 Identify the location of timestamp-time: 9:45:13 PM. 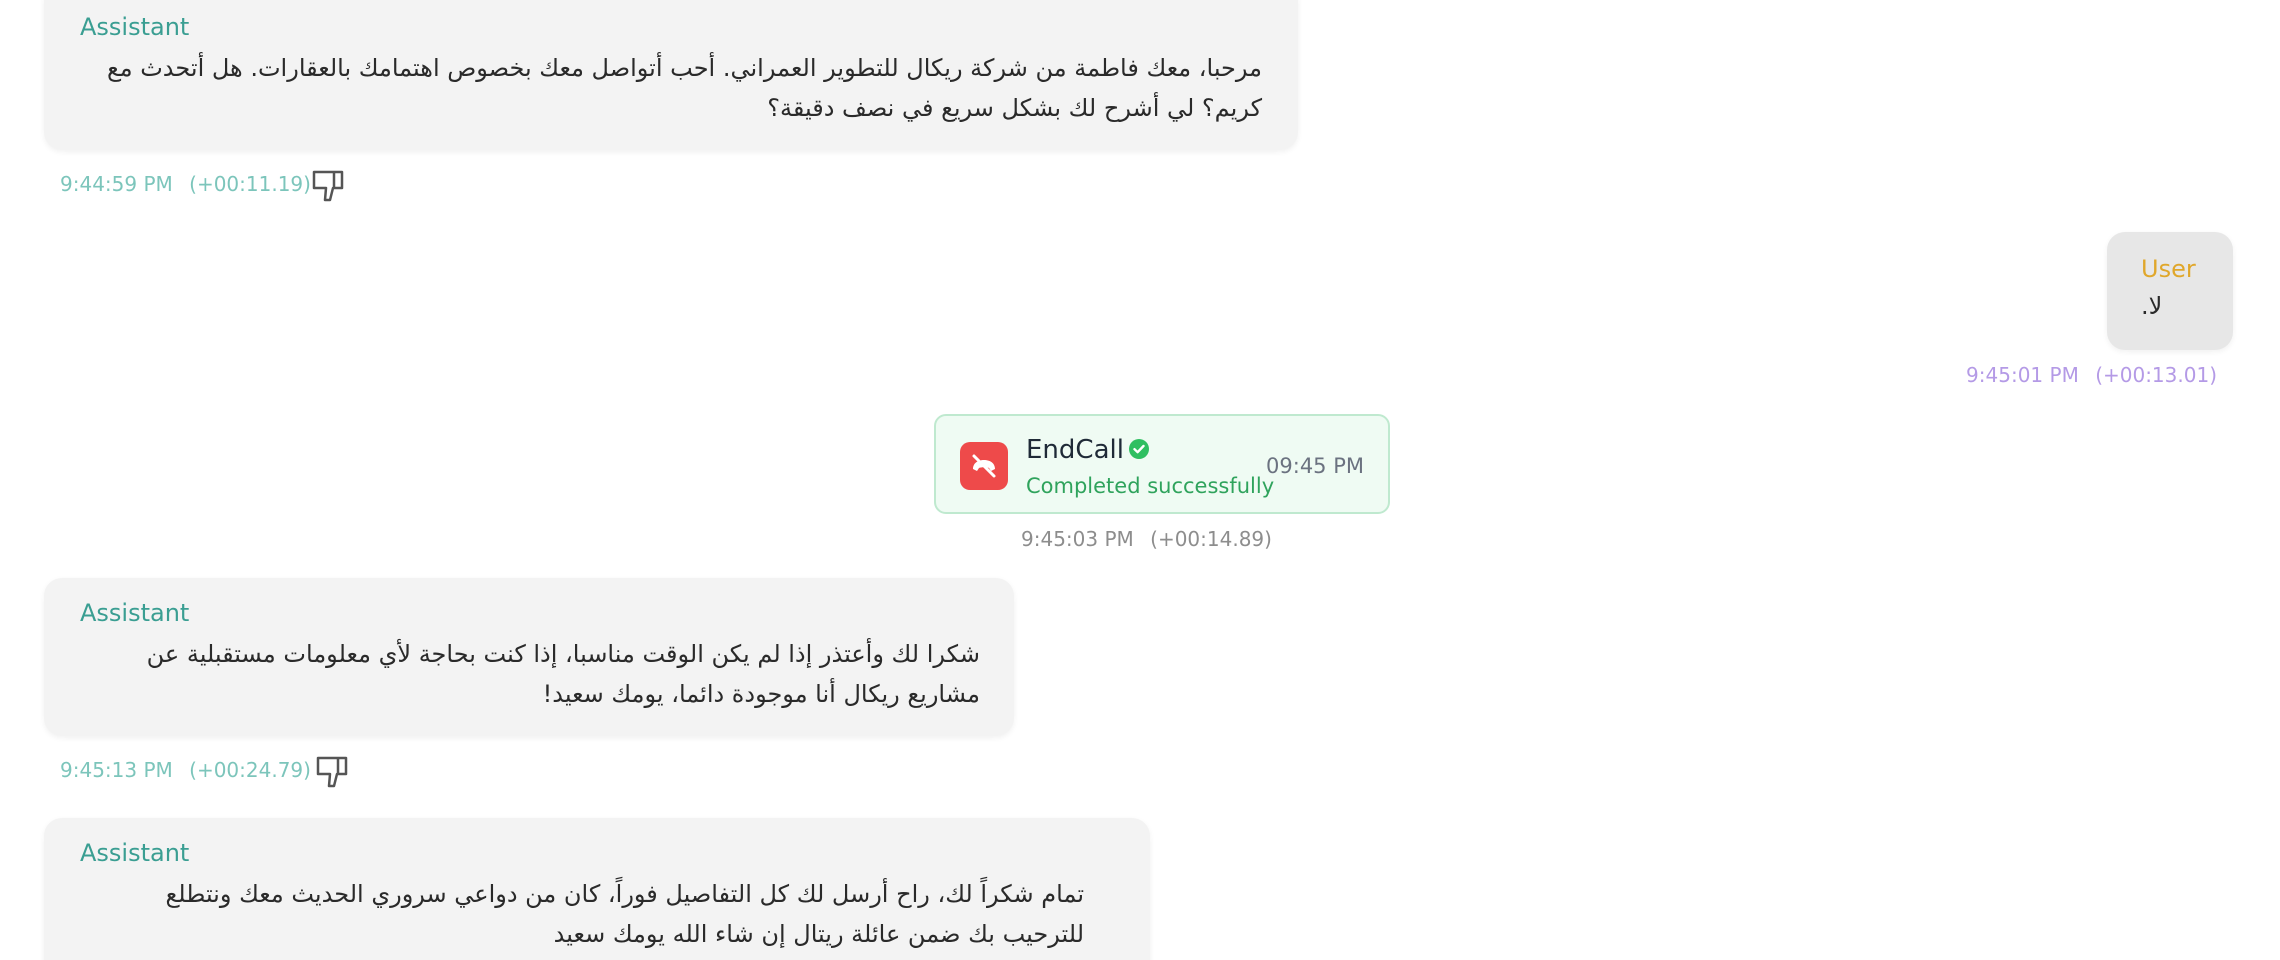
(116, 770).